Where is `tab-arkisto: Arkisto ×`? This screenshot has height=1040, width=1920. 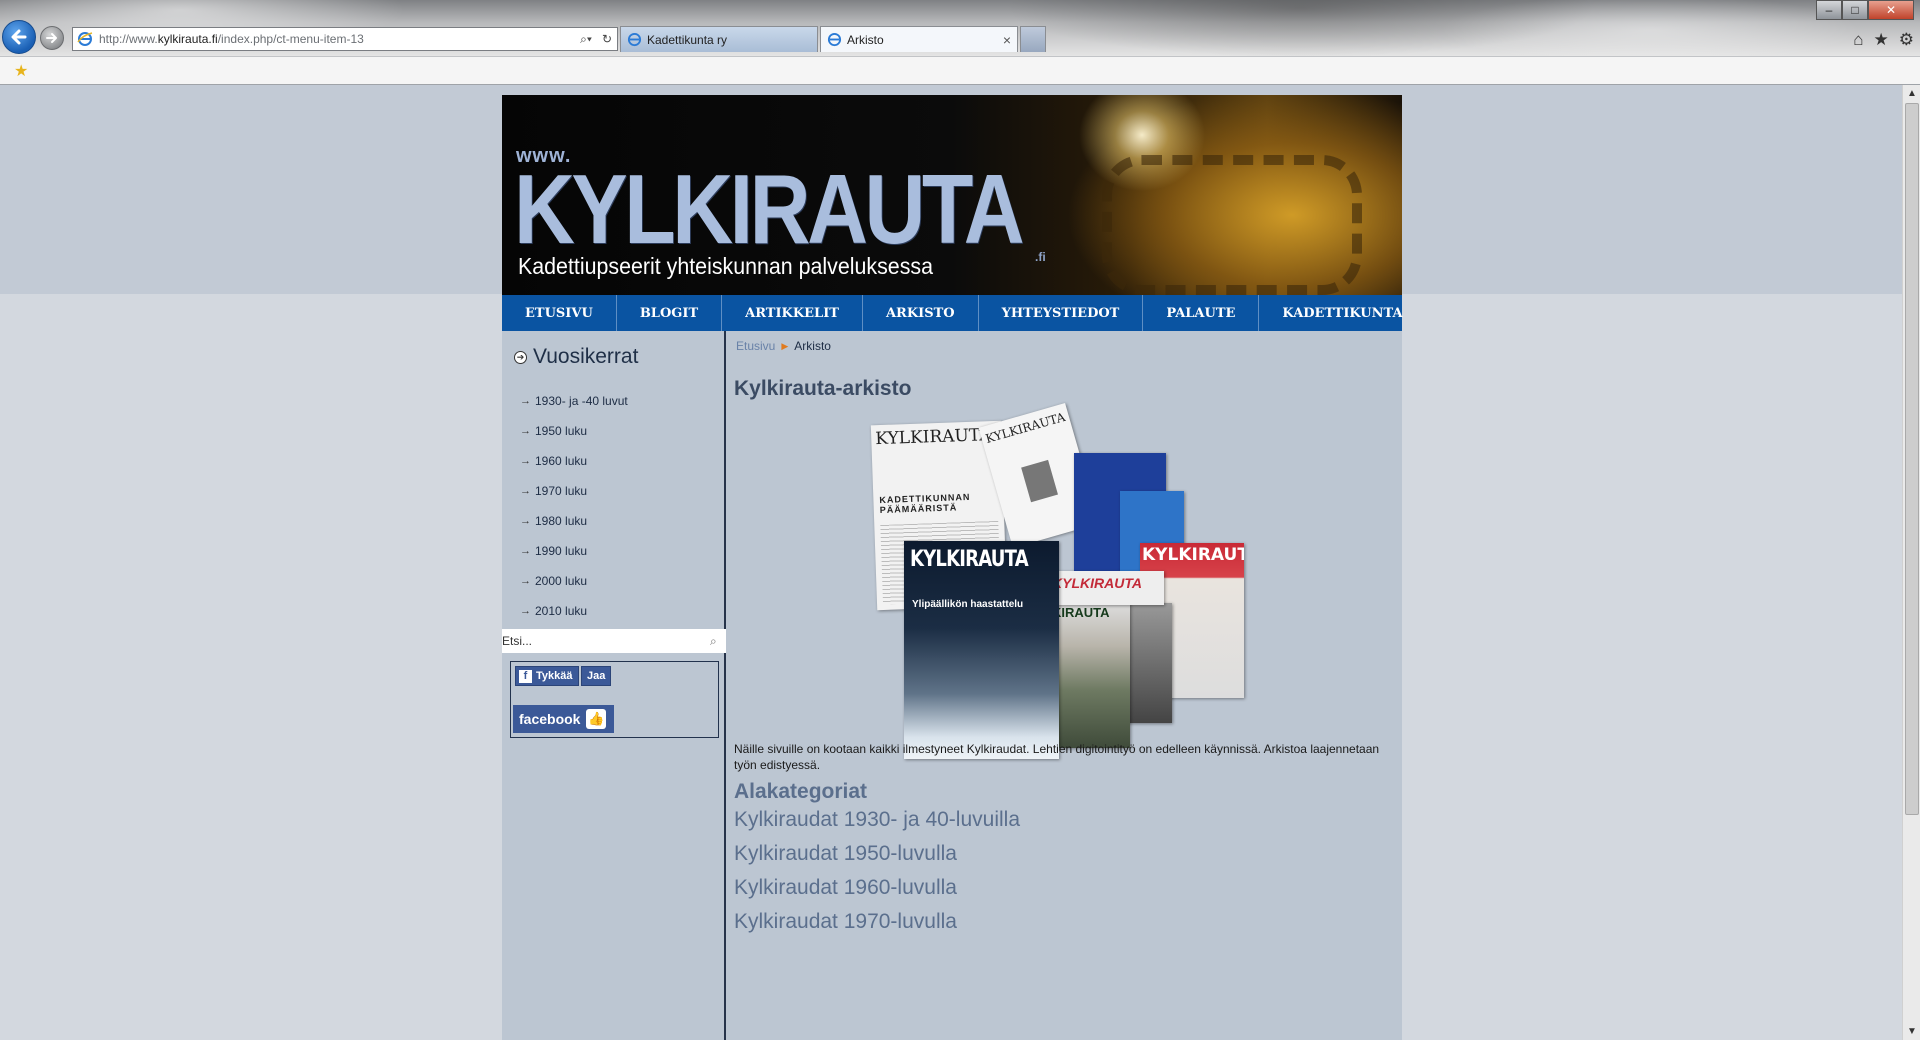 tab-arkisto: Arkisto × is located at coordinates (919, 39).